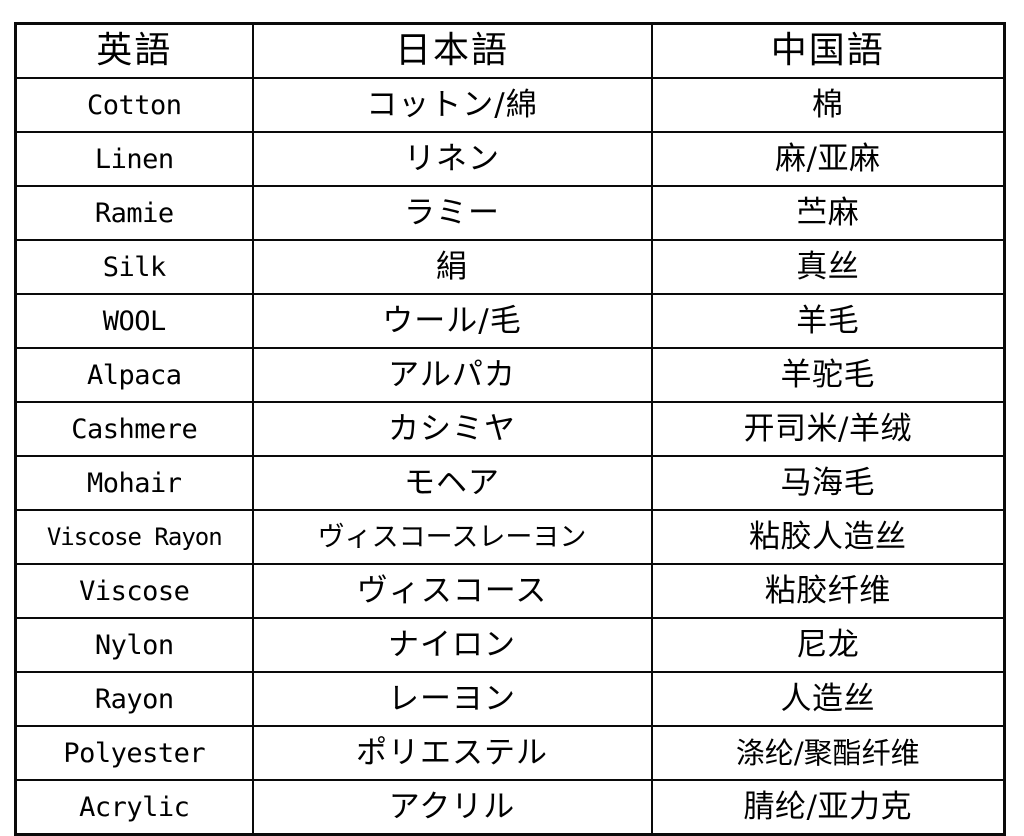  Describe the element at coordinates (452, 213) in the screenshot. I see `cell-japanese: ラミー` at that location.